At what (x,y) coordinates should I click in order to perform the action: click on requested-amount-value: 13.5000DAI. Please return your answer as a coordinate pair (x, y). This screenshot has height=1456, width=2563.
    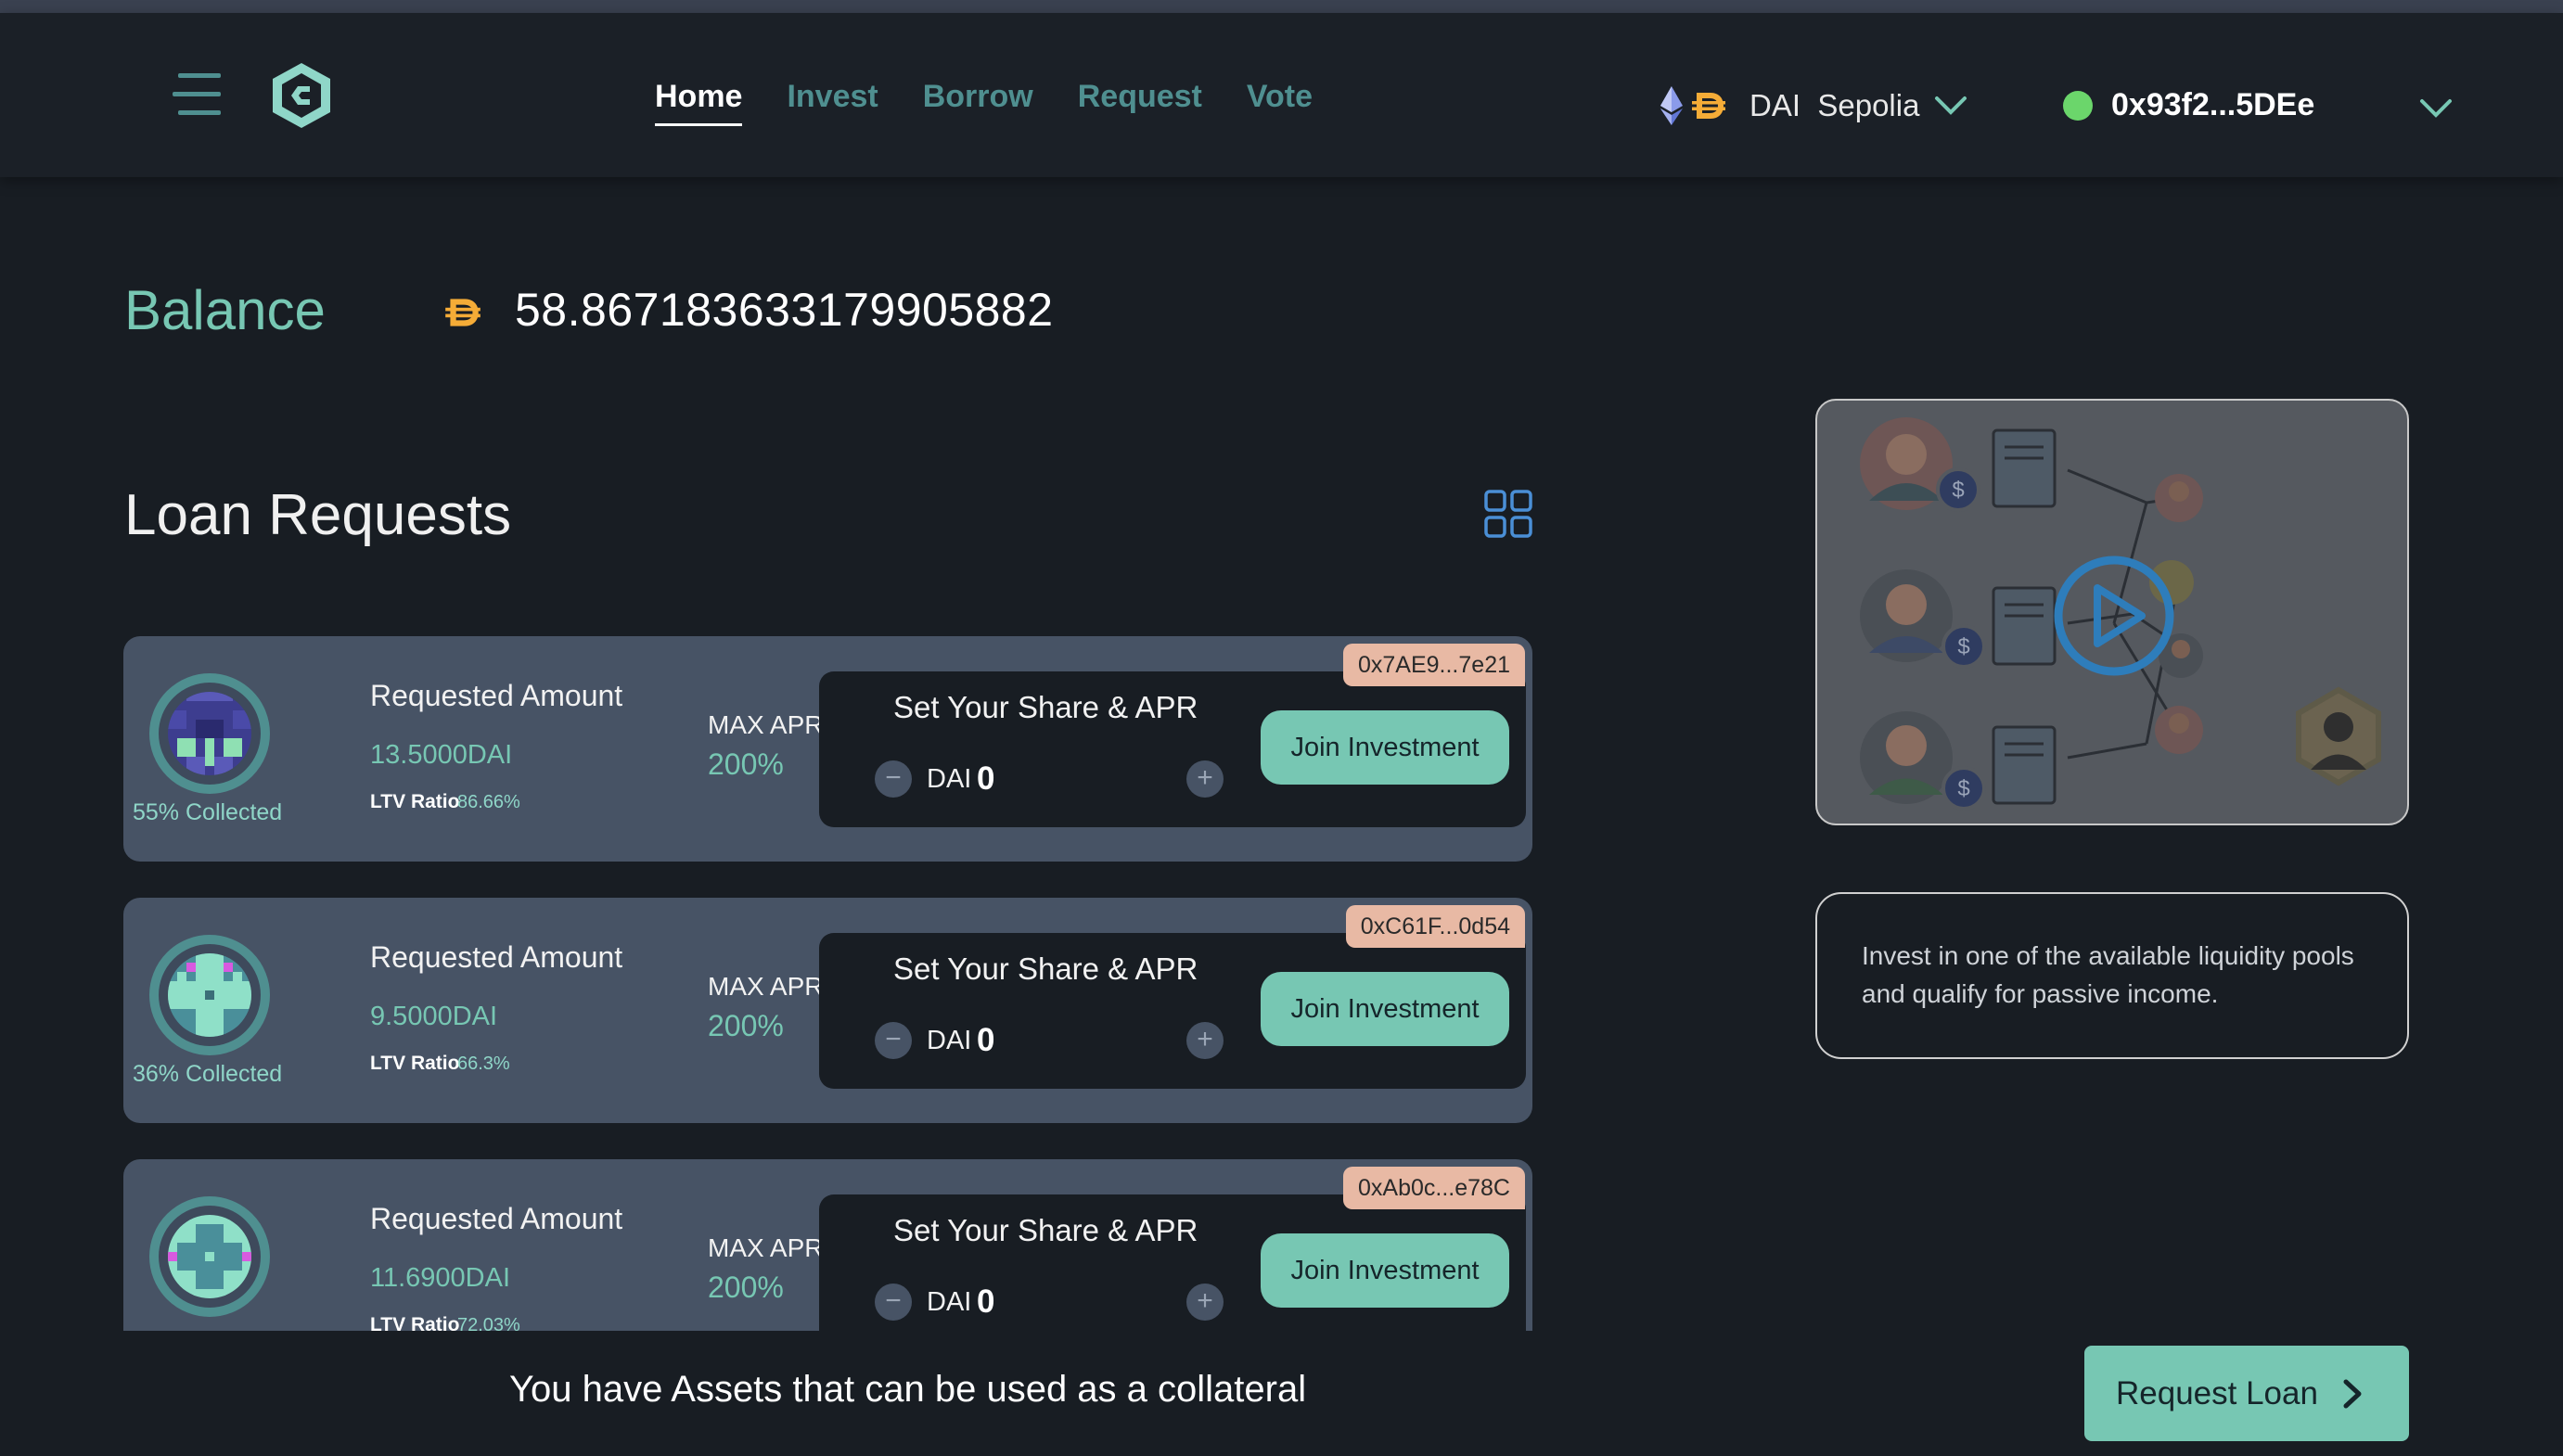
    Looking at the image, I should click on (442, 755).